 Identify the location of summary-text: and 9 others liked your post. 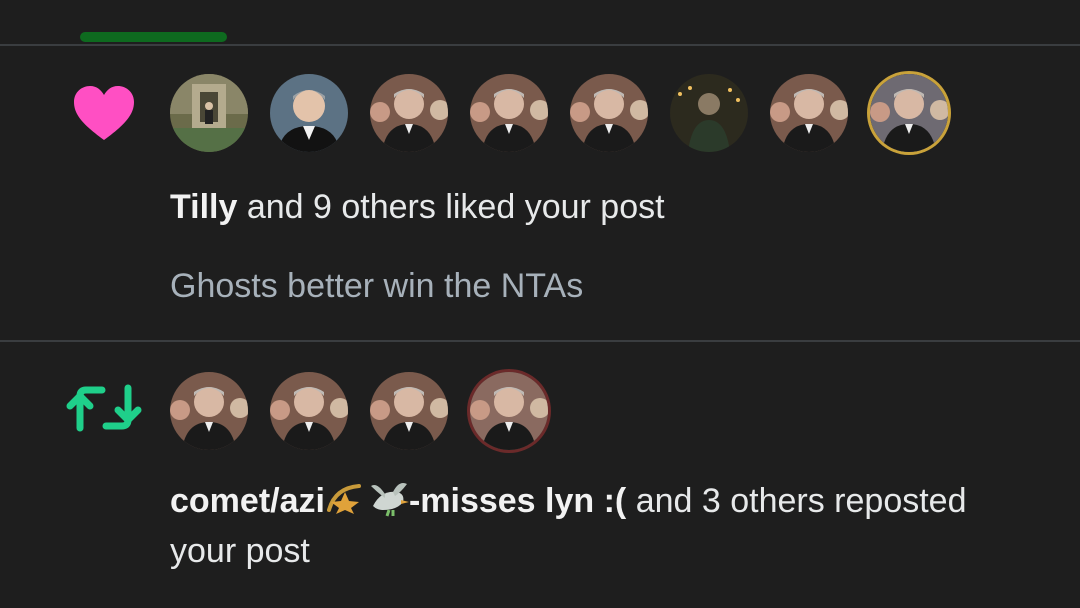
(451, 207).